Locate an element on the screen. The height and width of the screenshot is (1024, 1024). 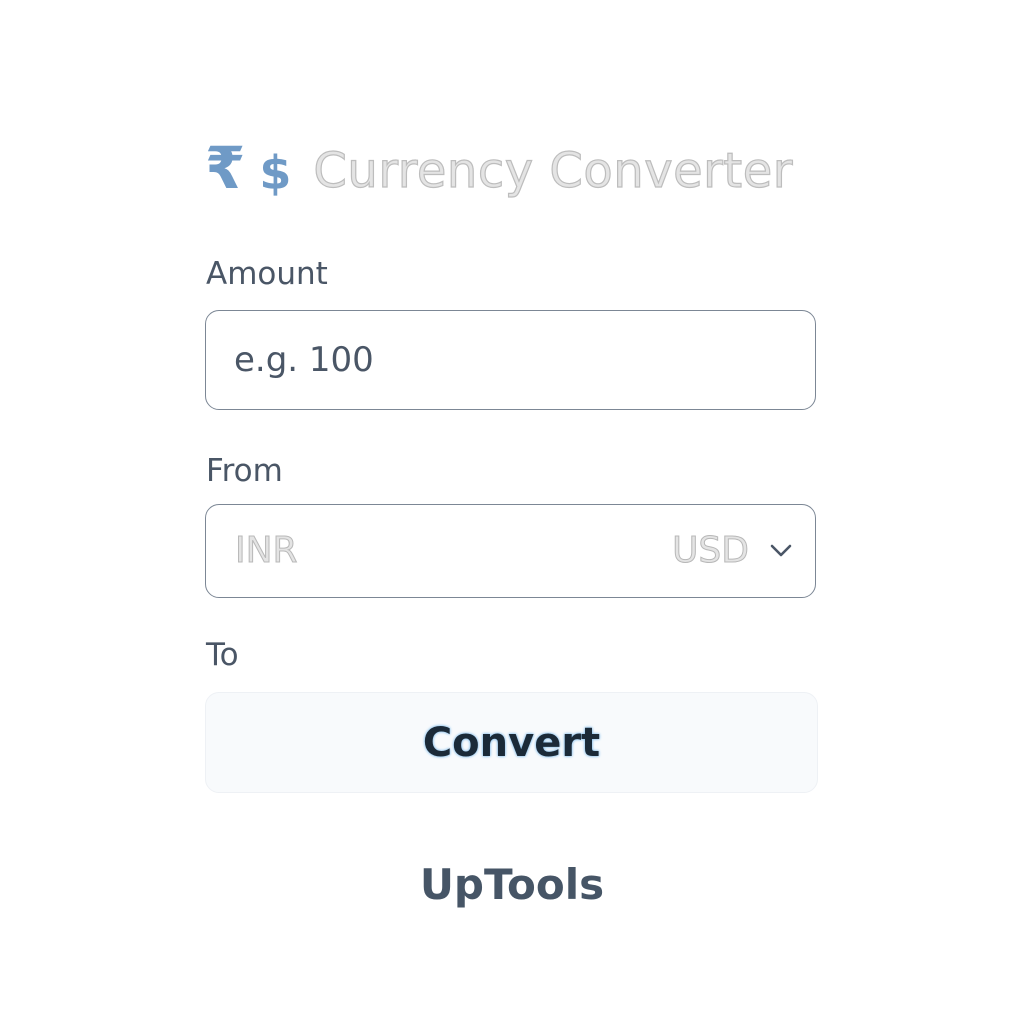
brand-name: UpTools is located at coordinates (512, 884).